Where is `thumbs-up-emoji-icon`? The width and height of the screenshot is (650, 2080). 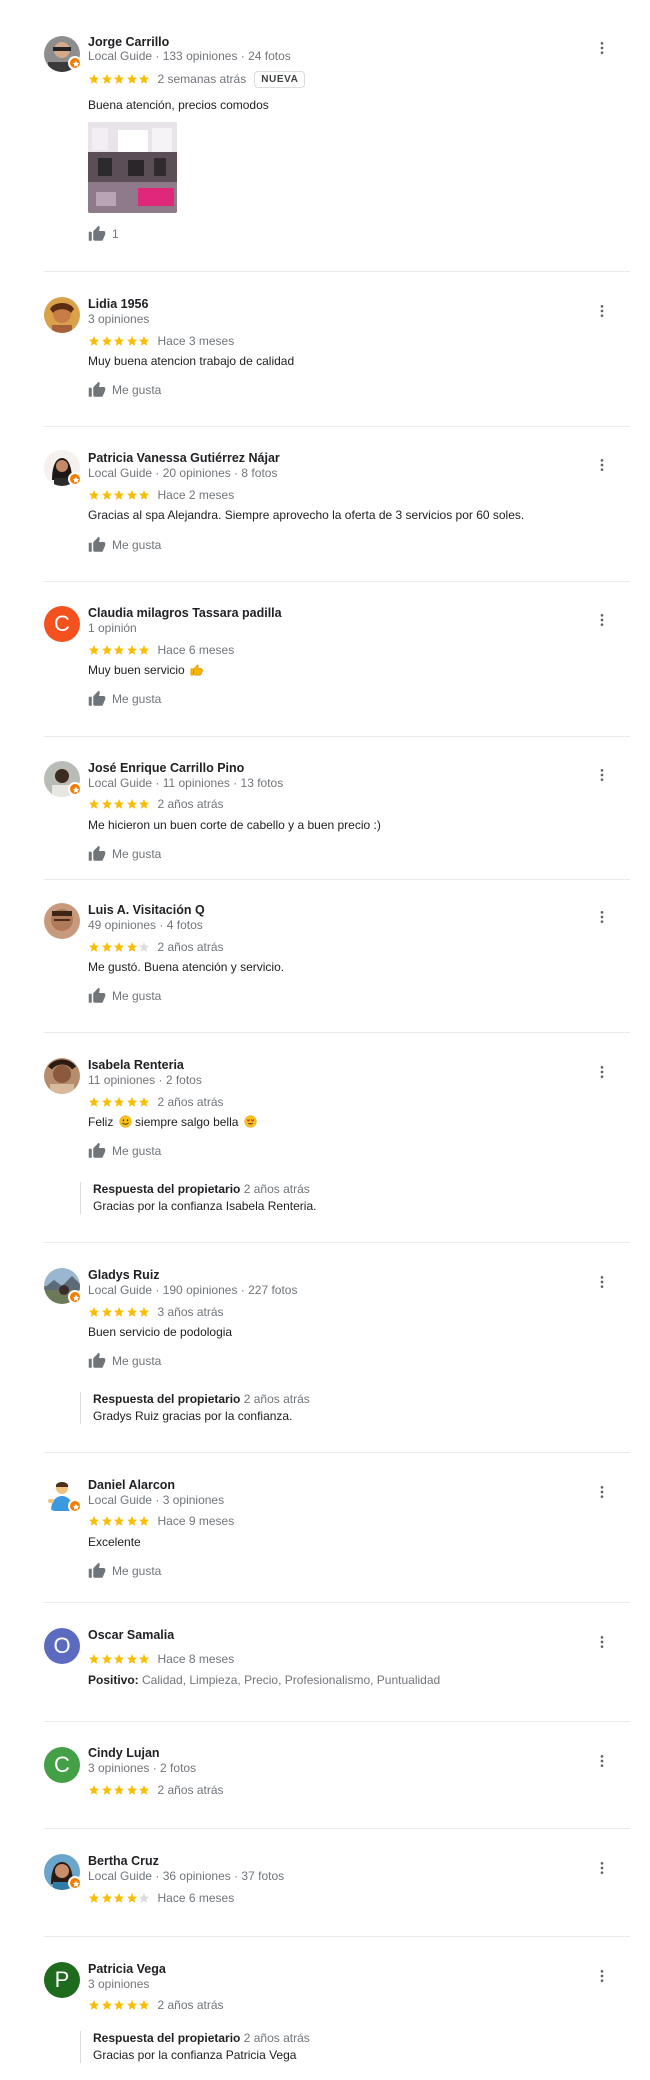
thumbs-up-emoji-icon is located at coordinates (197, 670).